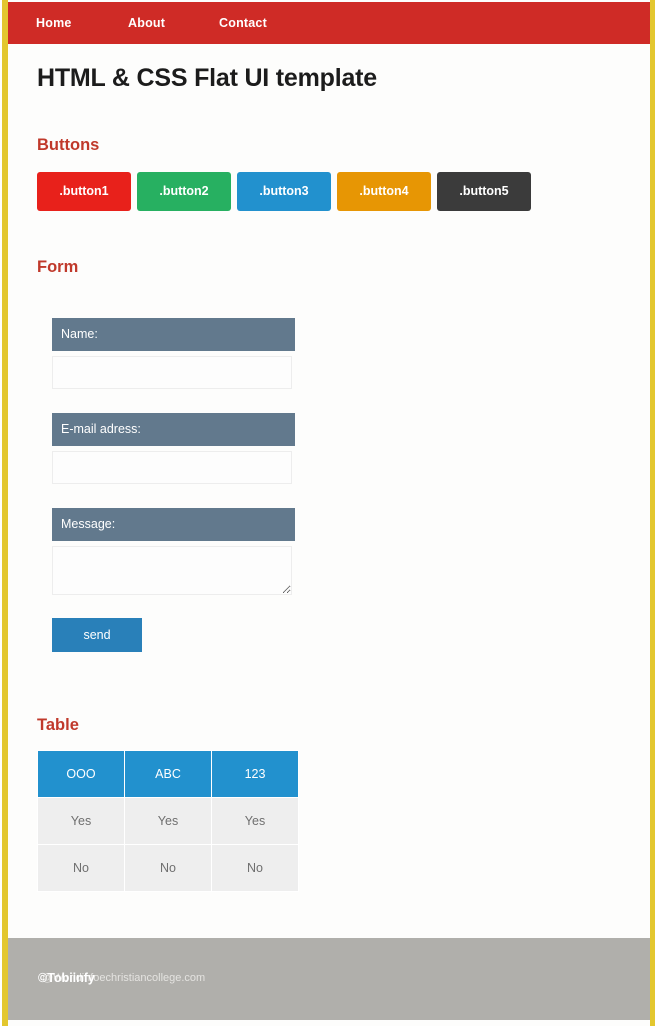 This screenshot has height=1026, width=658. I want to click on data-table: OOO ABC 123 Yes Yes Yes No No No, so click(168, 821).